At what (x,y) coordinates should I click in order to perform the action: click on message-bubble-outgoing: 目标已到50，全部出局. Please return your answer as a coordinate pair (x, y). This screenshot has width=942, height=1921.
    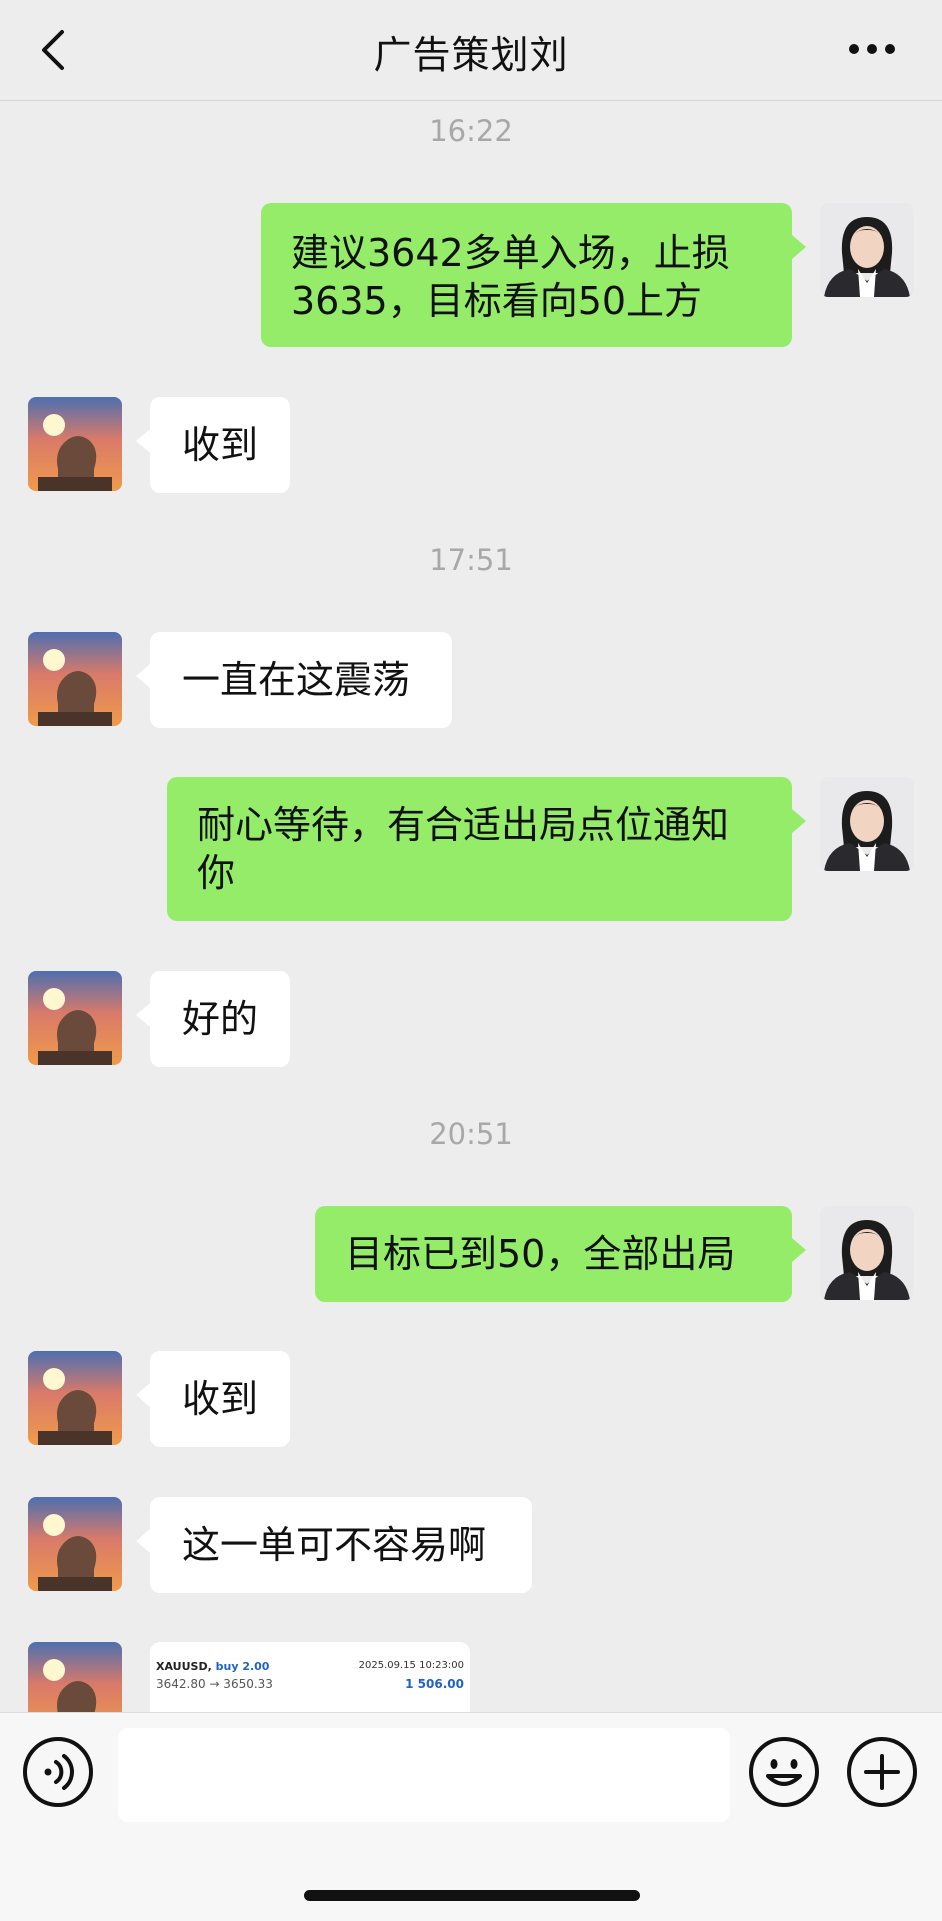
    Looking at the image, I should click on (560, 1254).